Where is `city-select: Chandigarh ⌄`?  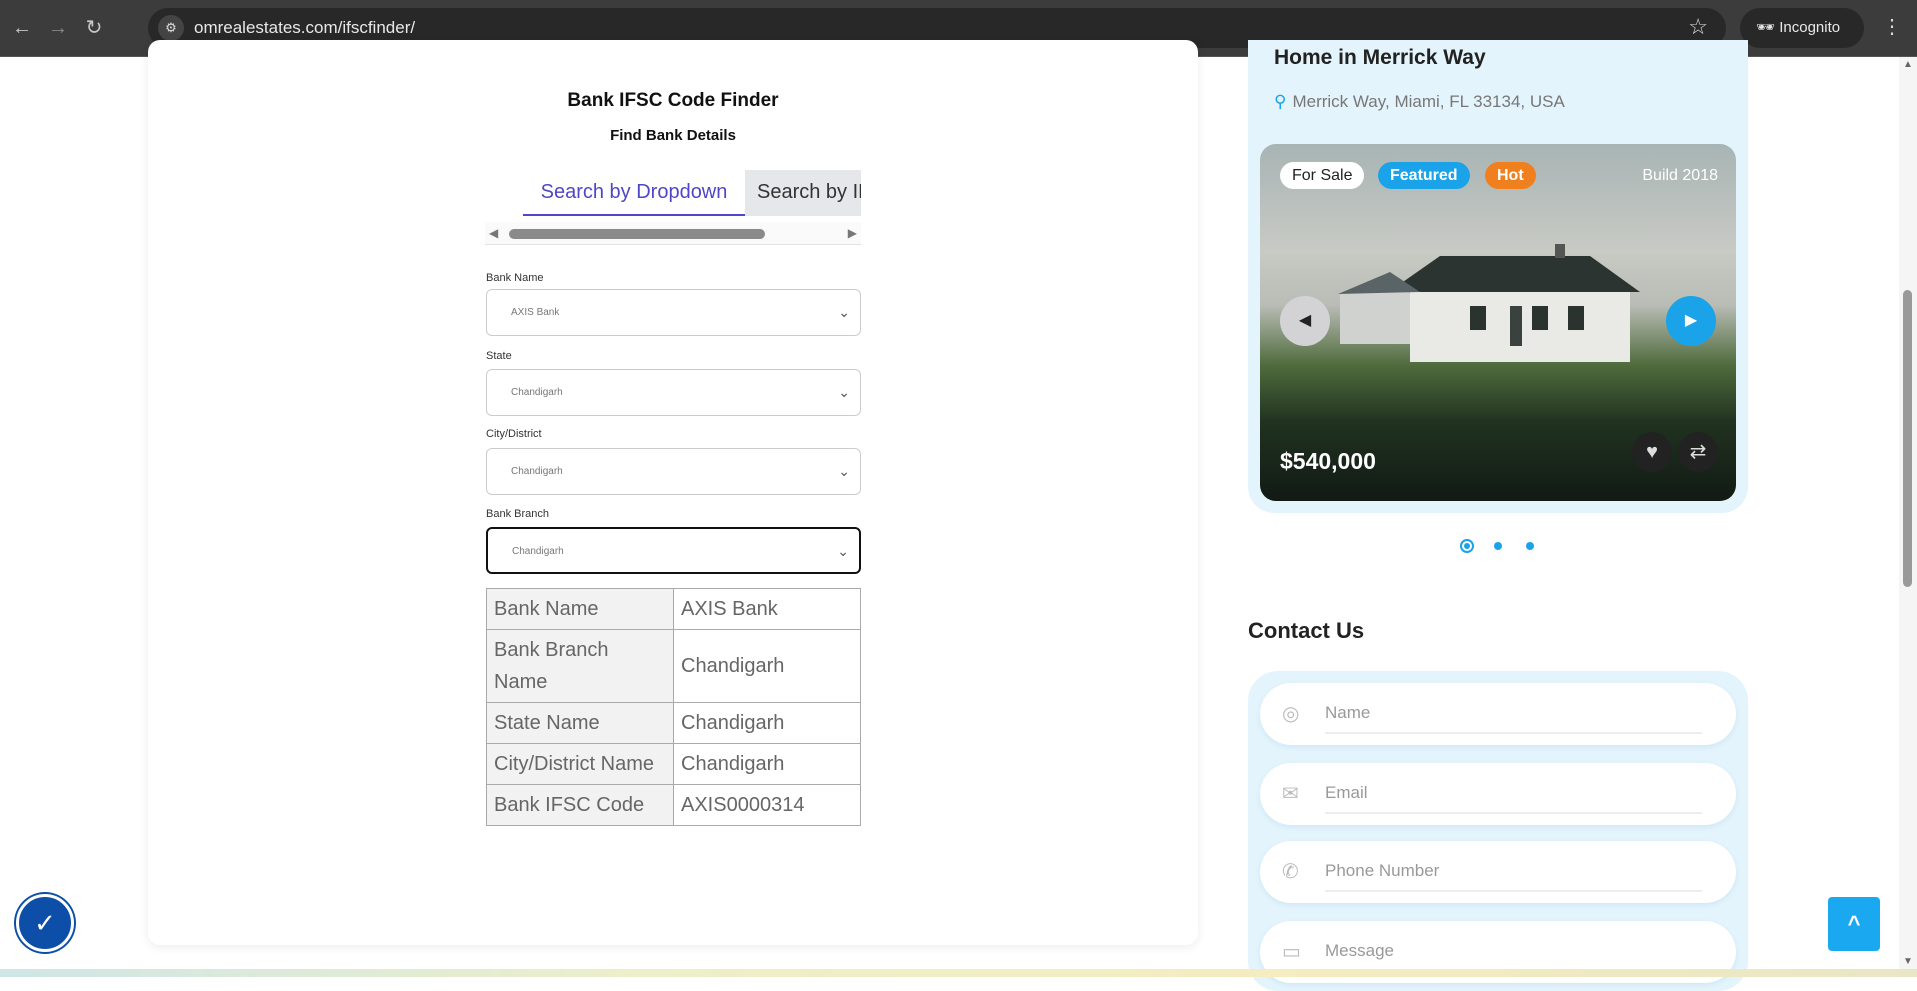
city-select: Chandigarh ⌄ is located at coordinates (673, 471).